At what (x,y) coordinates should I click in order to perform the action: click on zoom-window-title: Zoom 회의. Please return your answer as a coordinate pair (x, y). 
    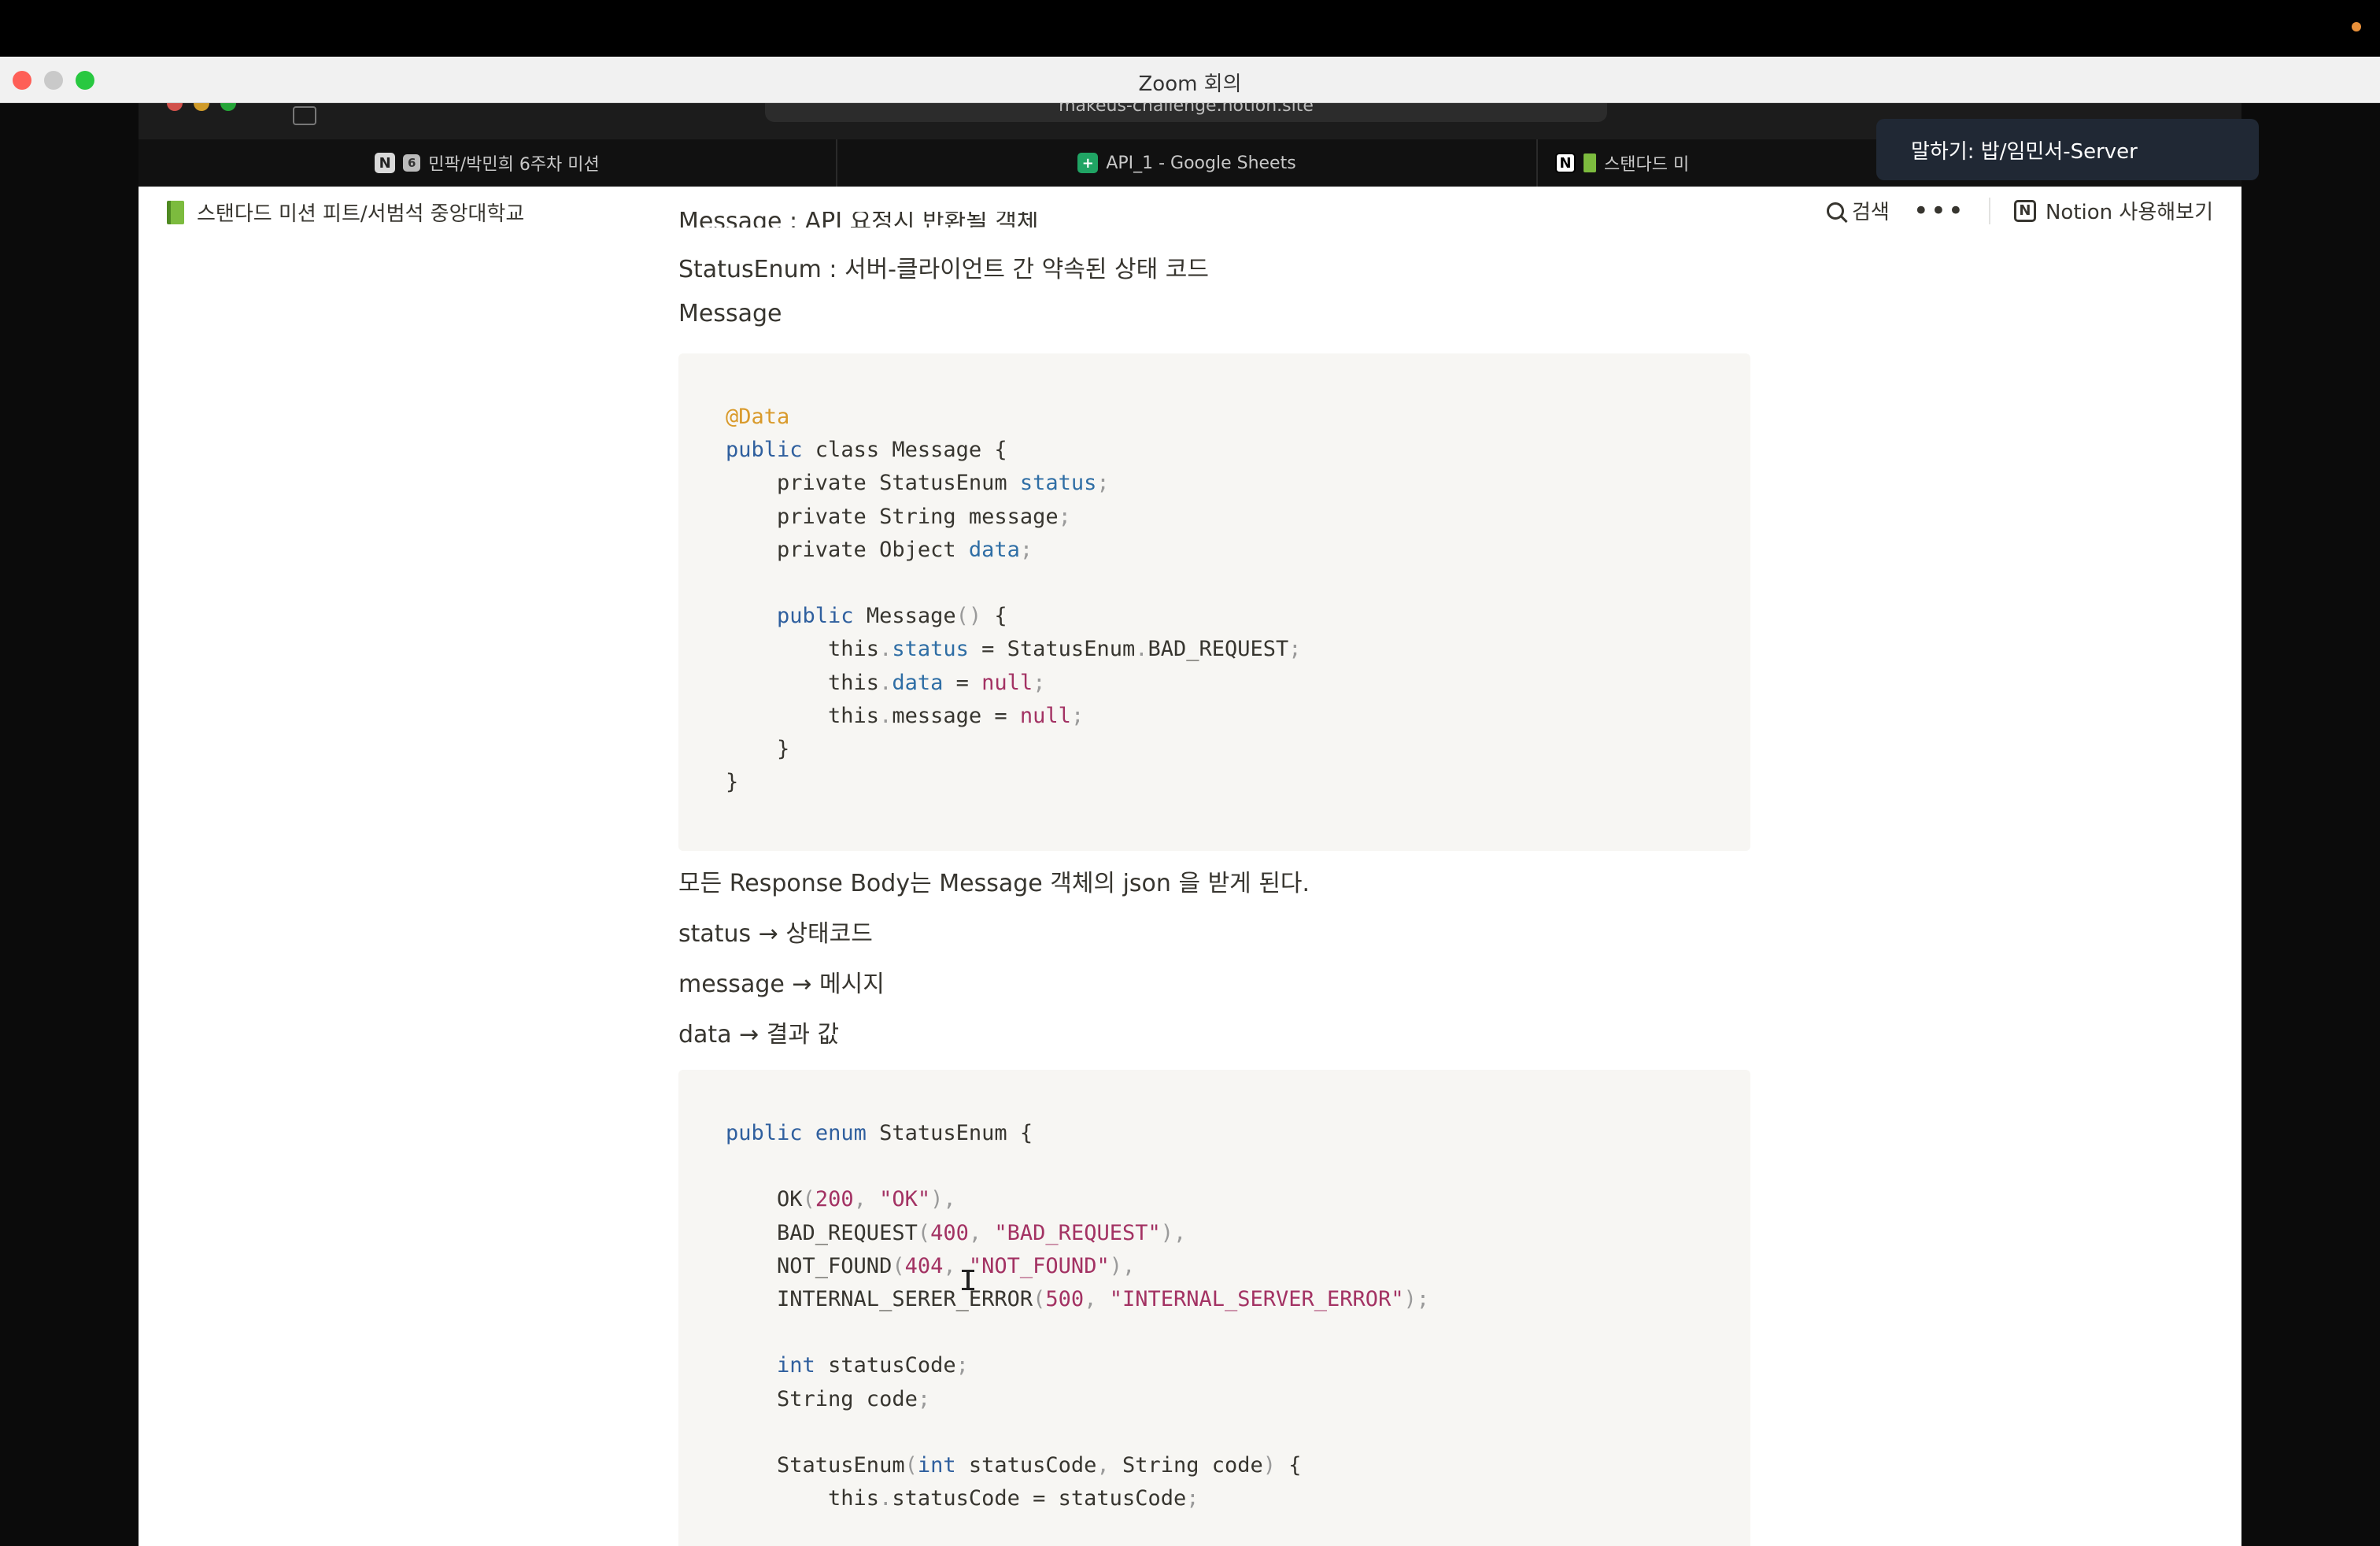
    Looking at the image, I should click on (1190, 84).